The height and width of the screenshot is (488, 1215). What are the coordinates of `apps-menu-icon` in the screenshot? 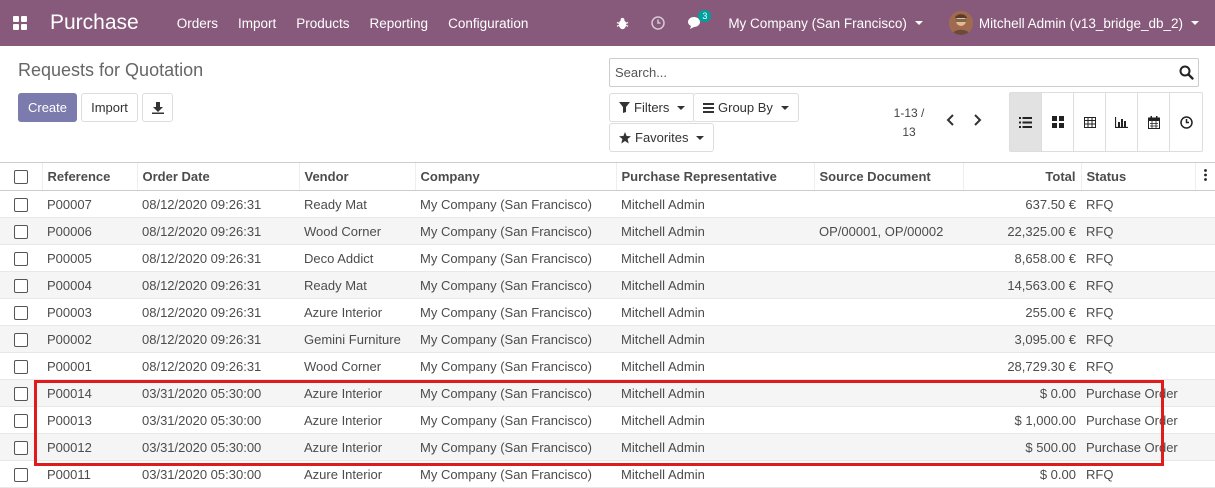 It's located at (20, 23).